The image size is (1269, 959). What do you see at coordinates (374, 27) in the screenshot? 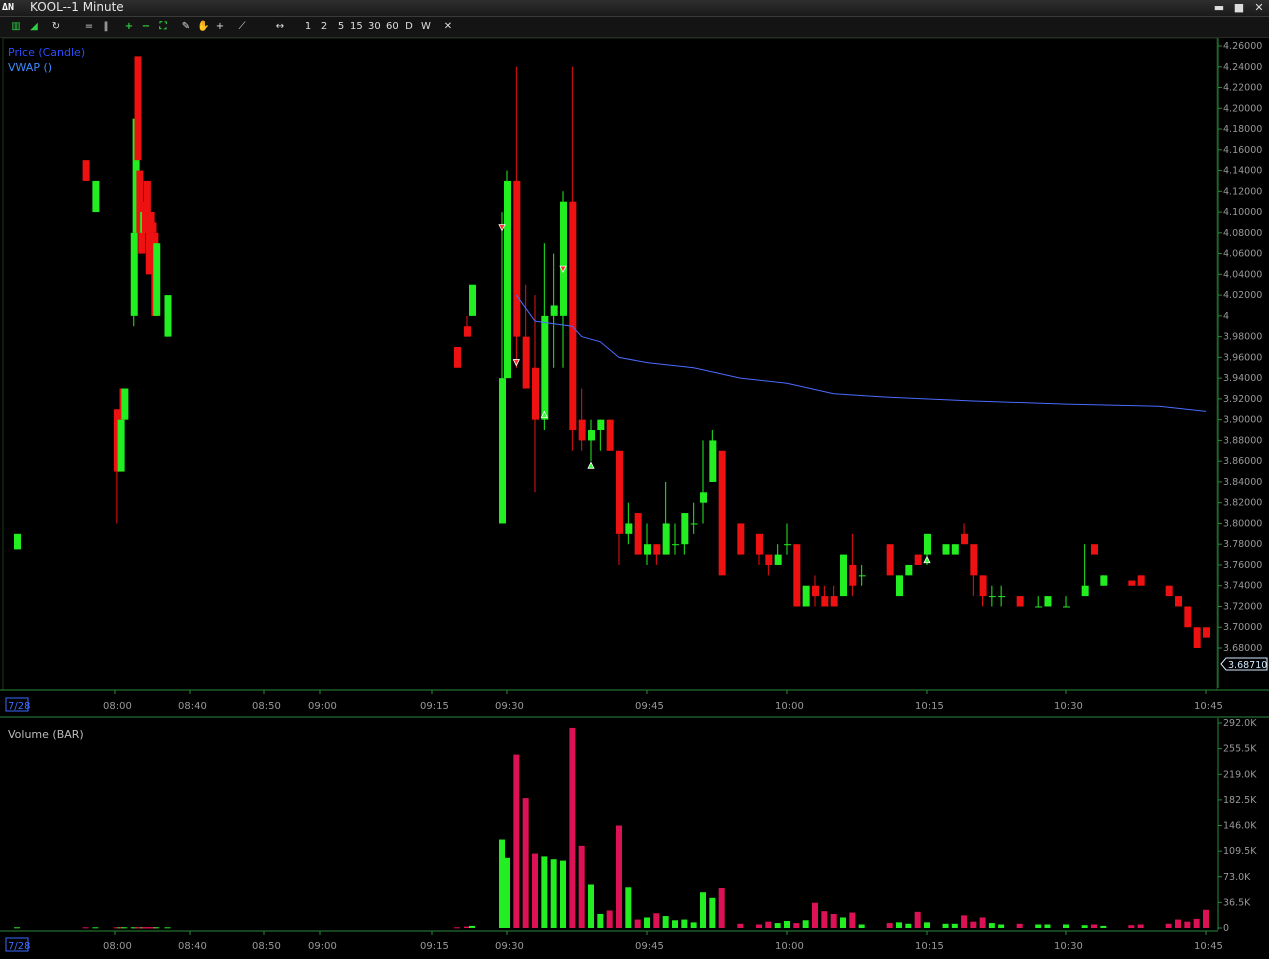
I see `timeframe-30: 30` at bounding box center [374, 27].